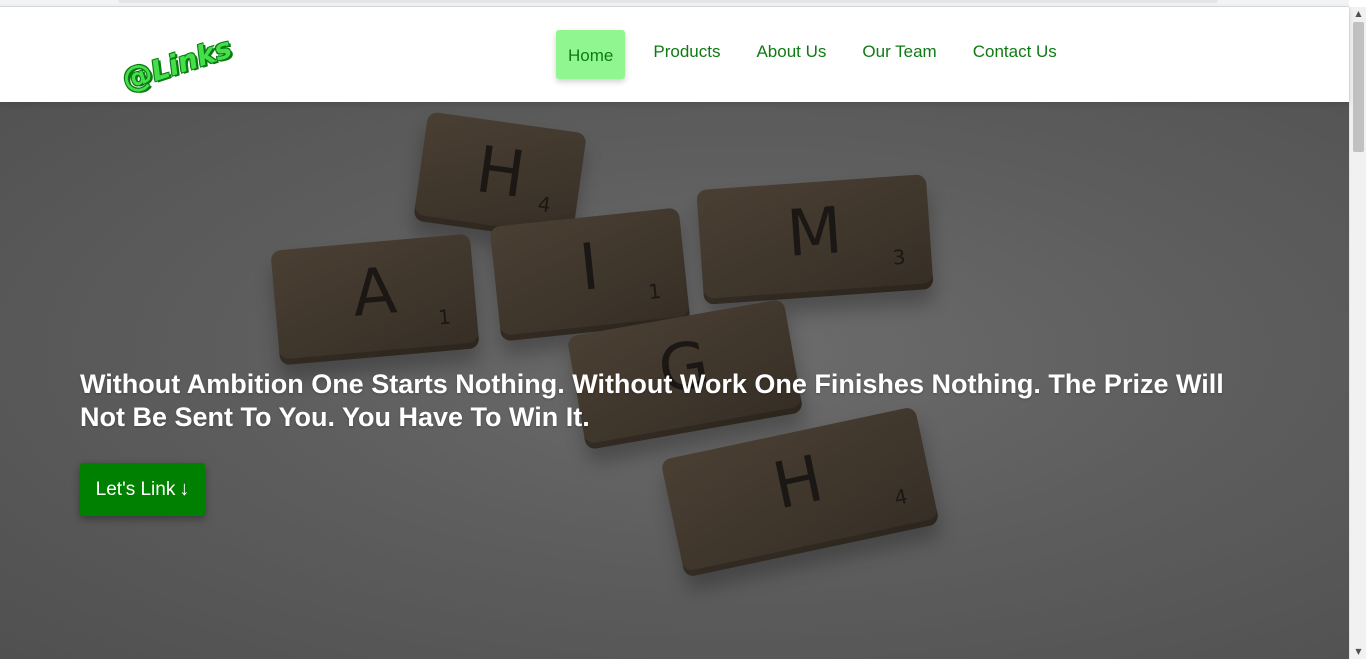 This screenshot has height=659, width=1366. Describe the element at coordinates (815, 239) in the screenshot. I see `scrabble-tile-m: M 3` at that location.